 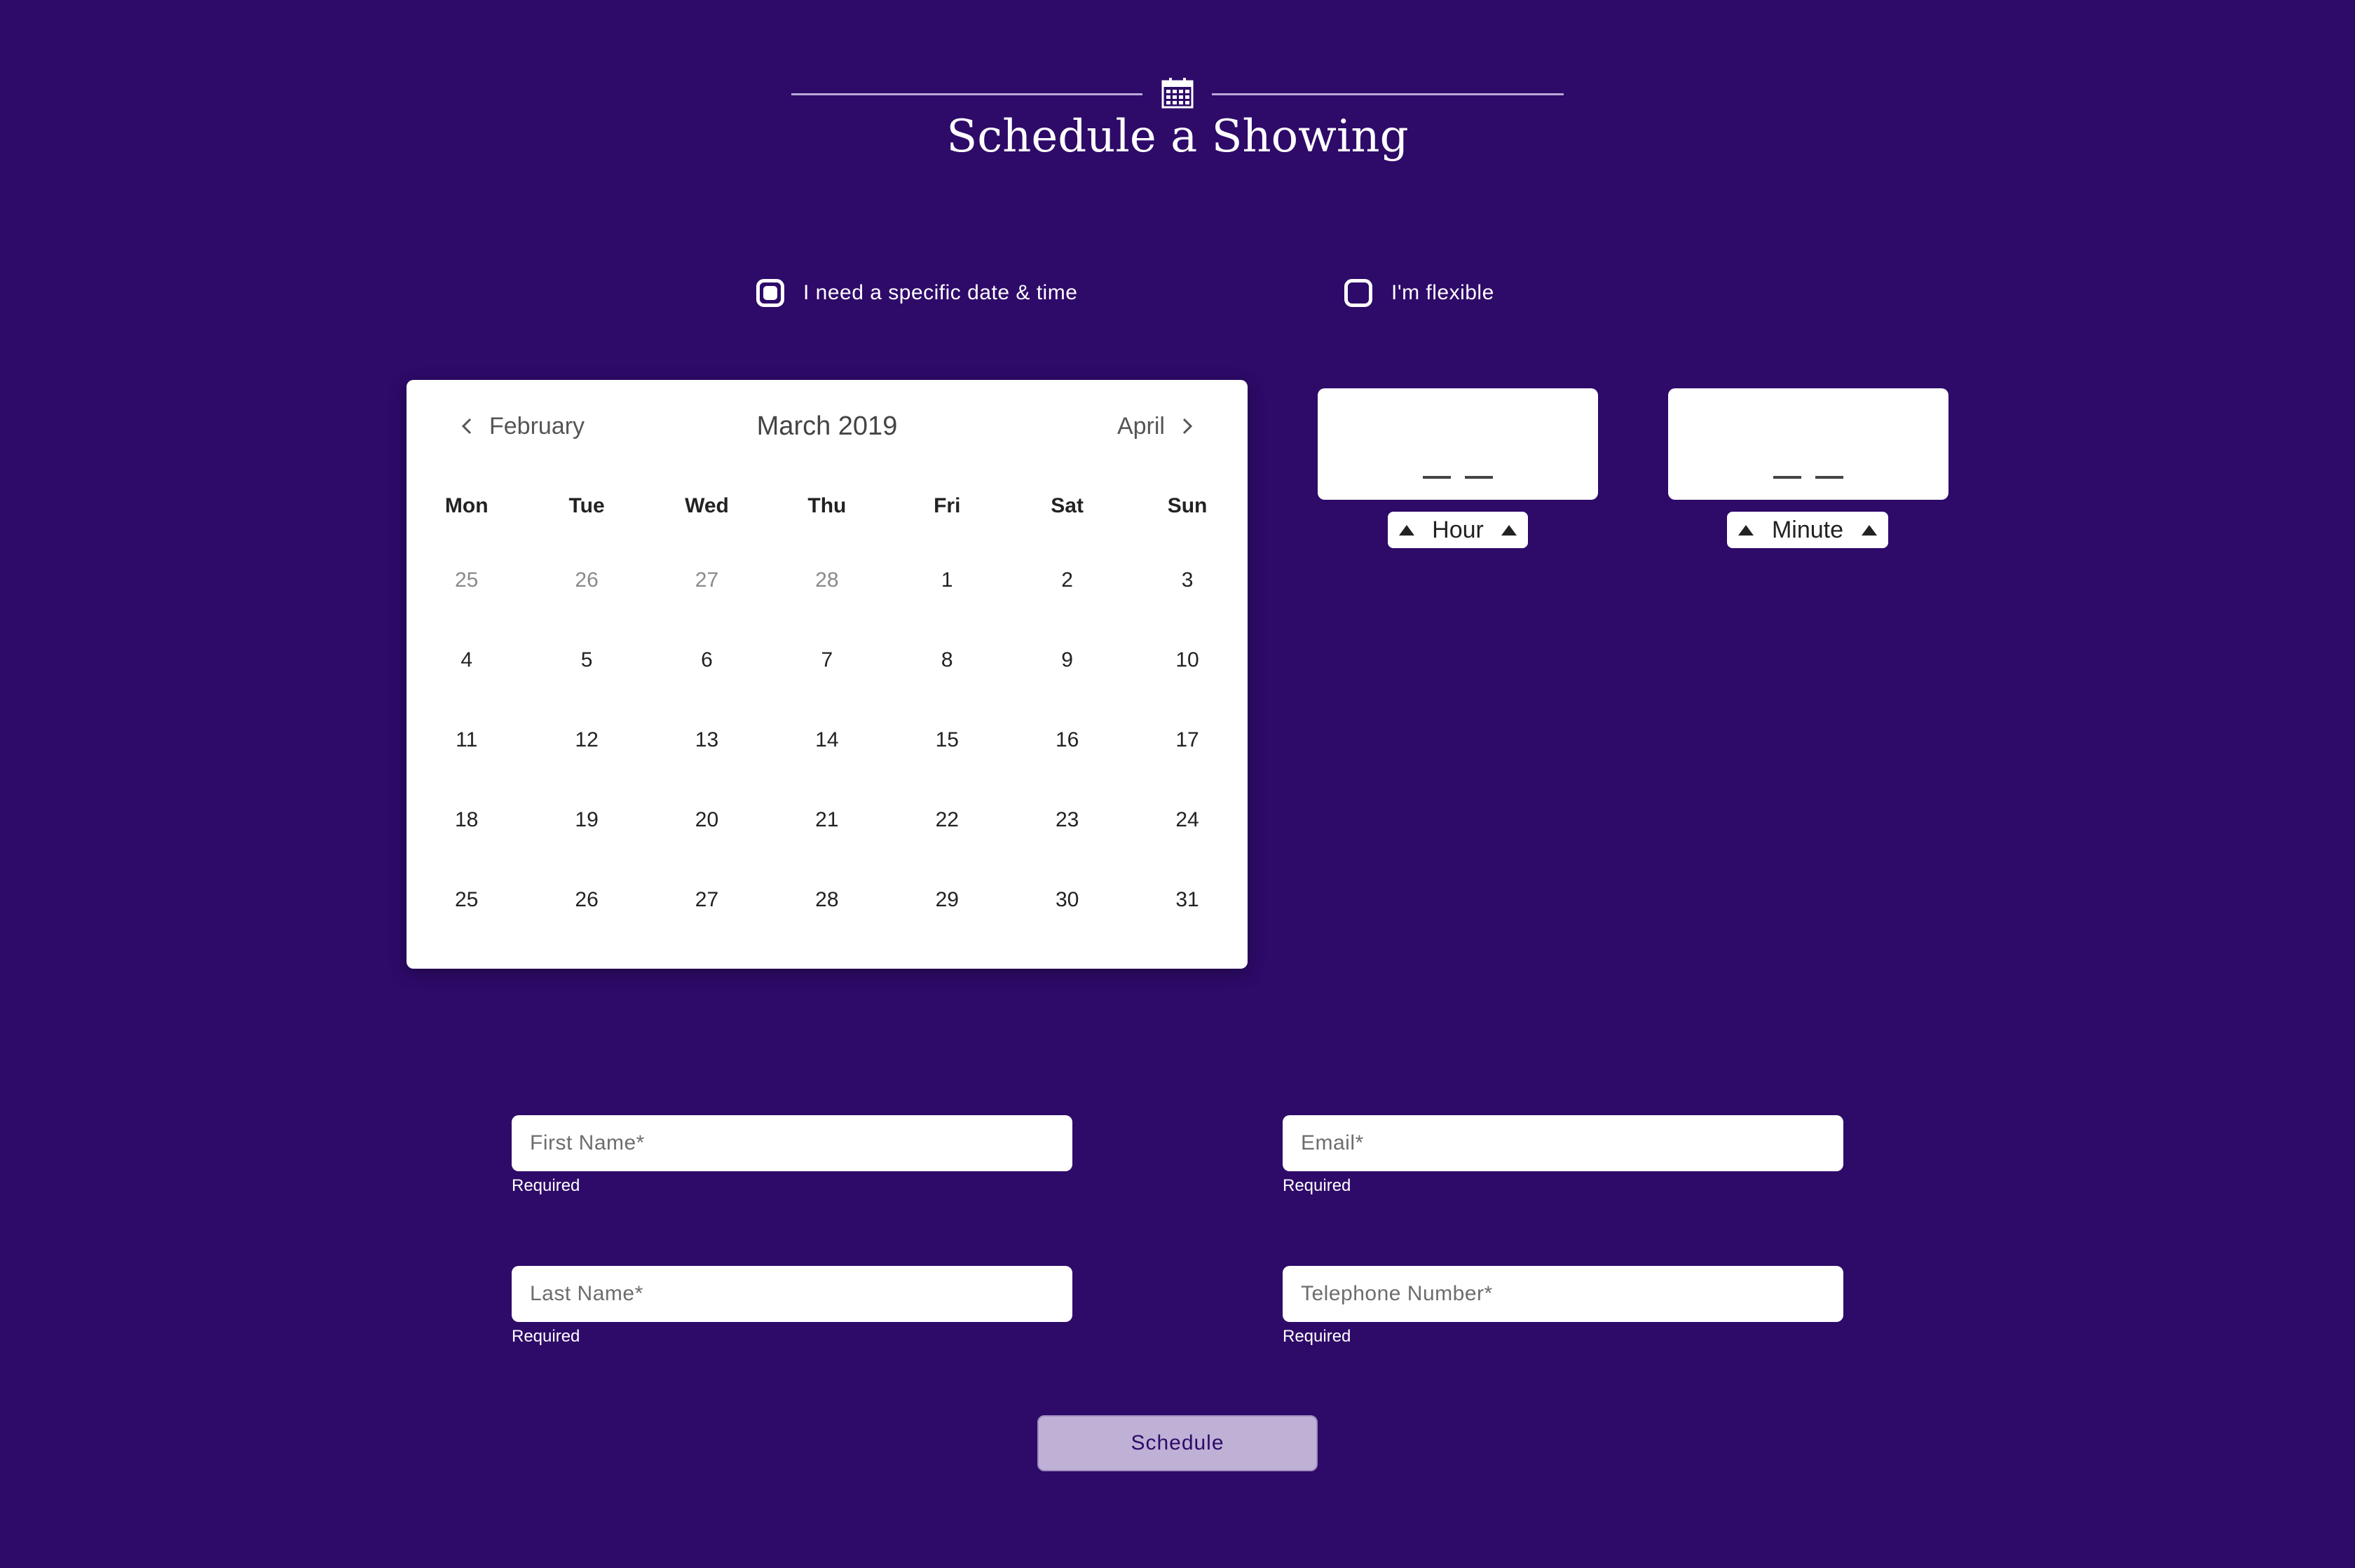 I want to click on first-name-input, so click(x=792, y=1143).